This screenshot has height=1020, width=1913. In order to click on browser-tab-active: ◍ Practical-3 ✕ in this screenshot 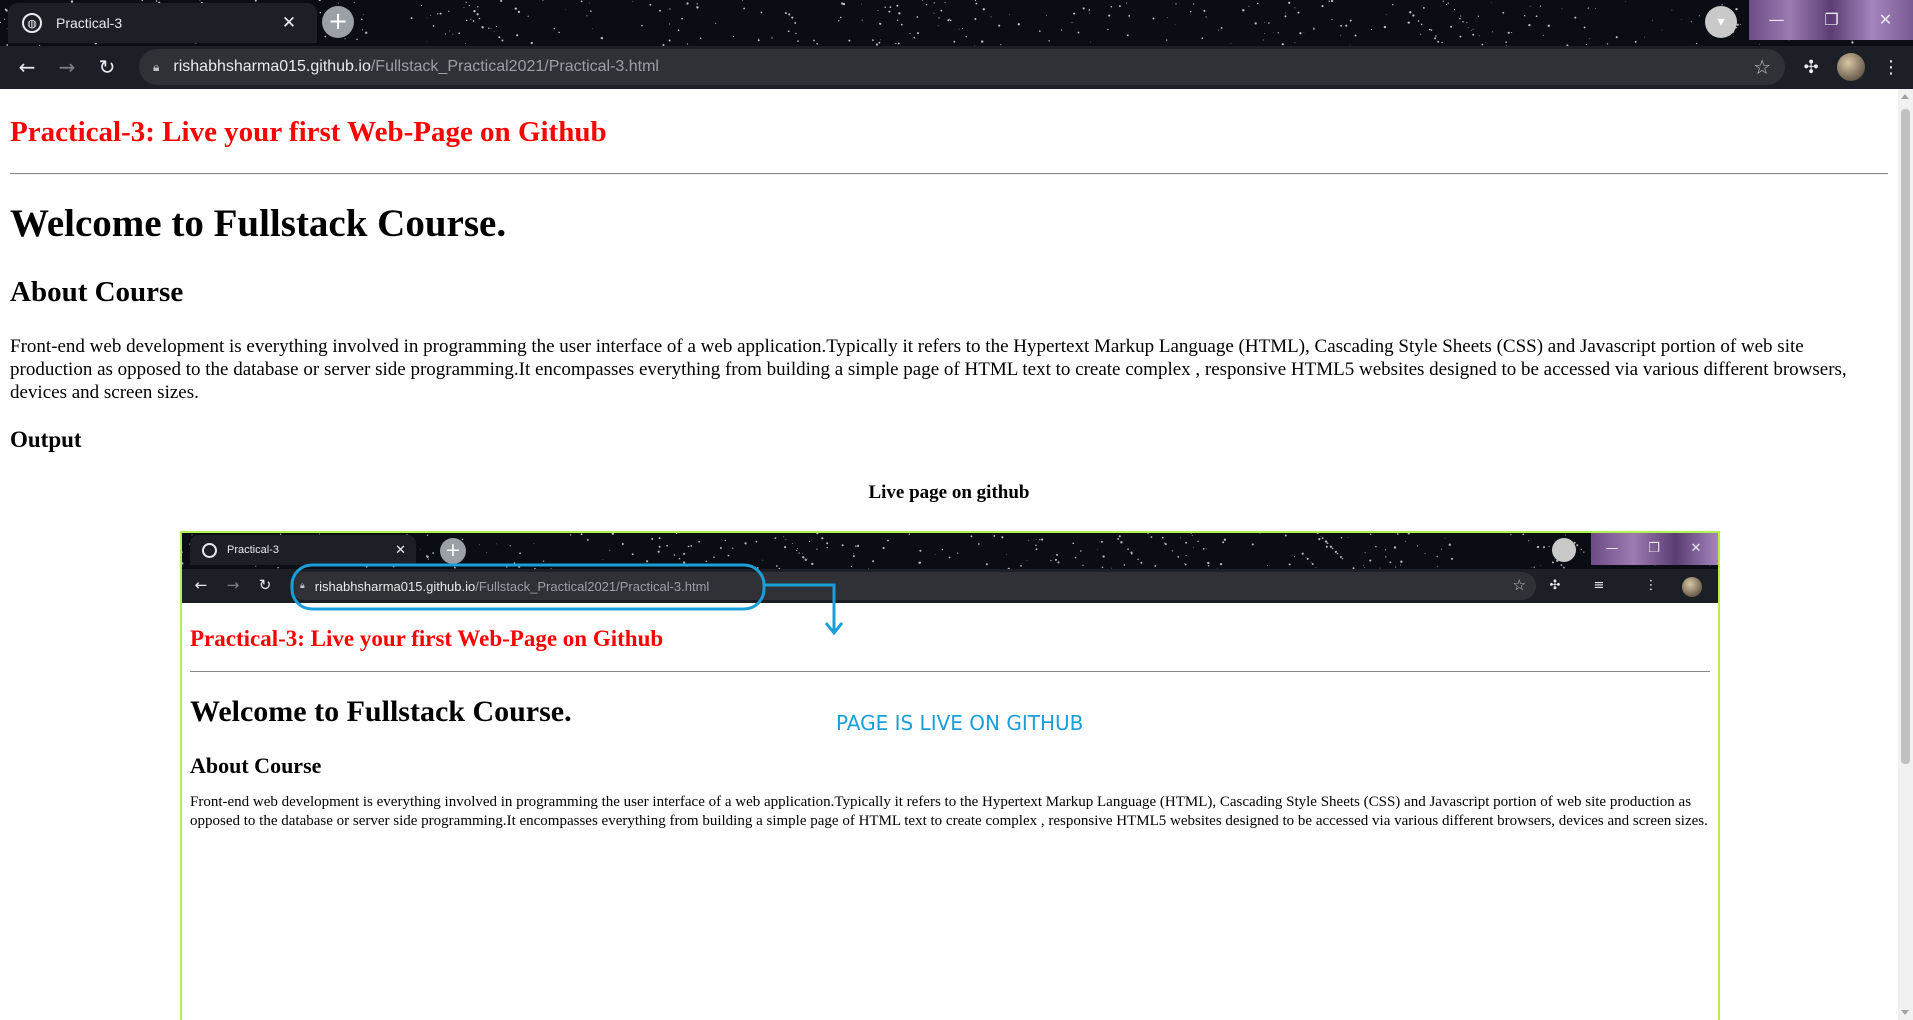, I will do `click(162, 23)`.